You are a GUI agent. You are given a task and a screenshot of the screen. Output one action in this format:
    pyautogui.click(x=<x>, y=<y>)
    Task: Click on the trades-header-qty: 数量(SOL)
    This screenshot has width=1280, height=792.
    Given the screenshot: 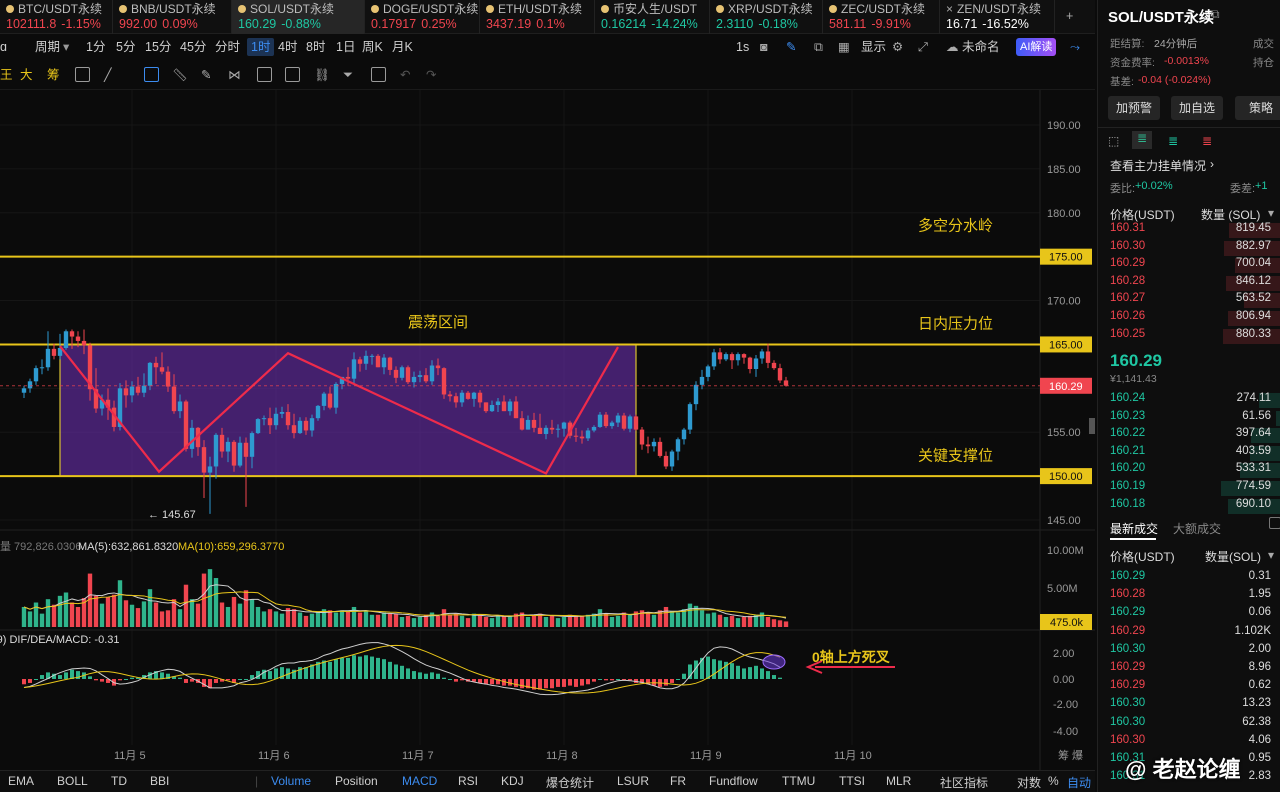 What is the action you would take?
    pyautogui.click(x=1233, y=556)
    